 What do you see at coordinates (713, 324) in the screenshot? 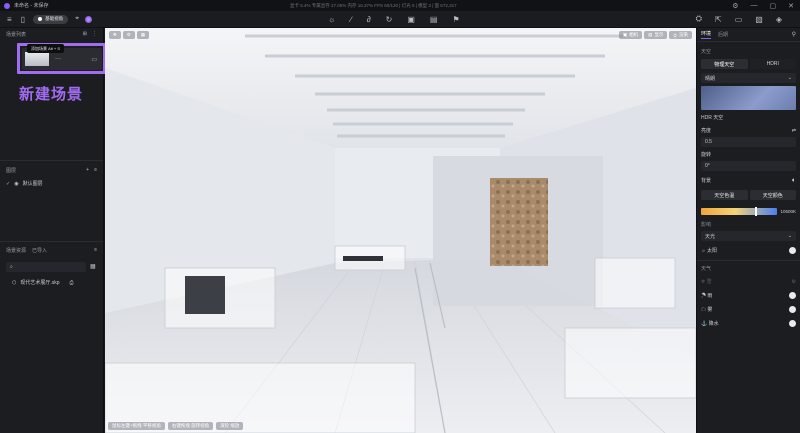
I see `precip-label: 降水` at bounding box center [713, 324].